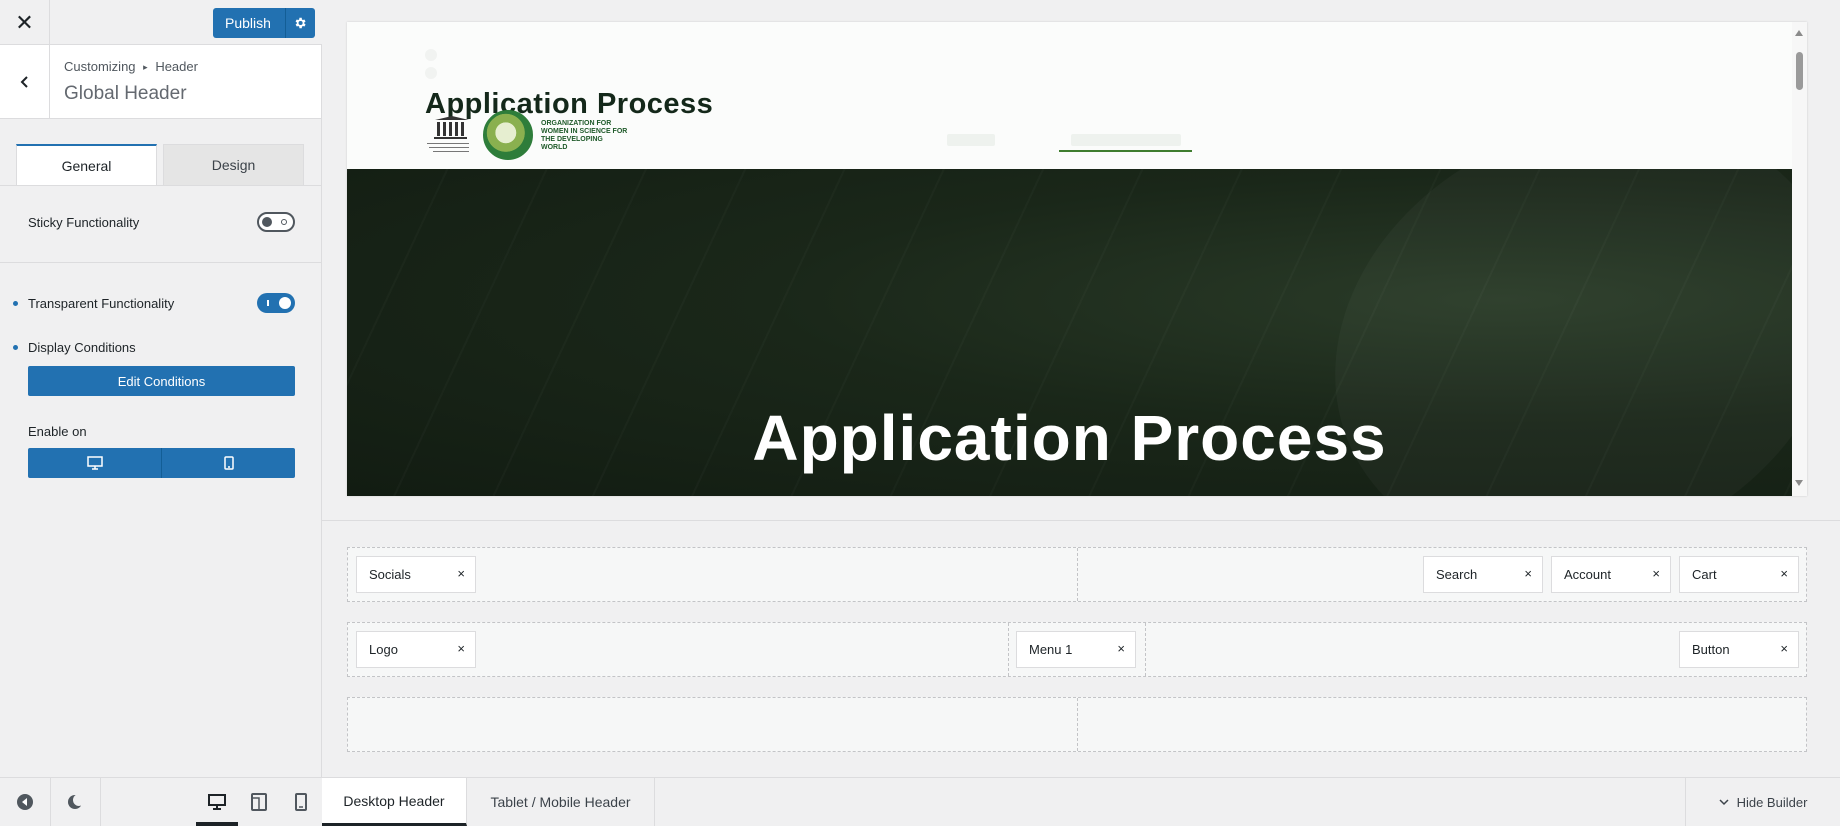  I want to click on builder-item-label: Socials, so click(390, 574).